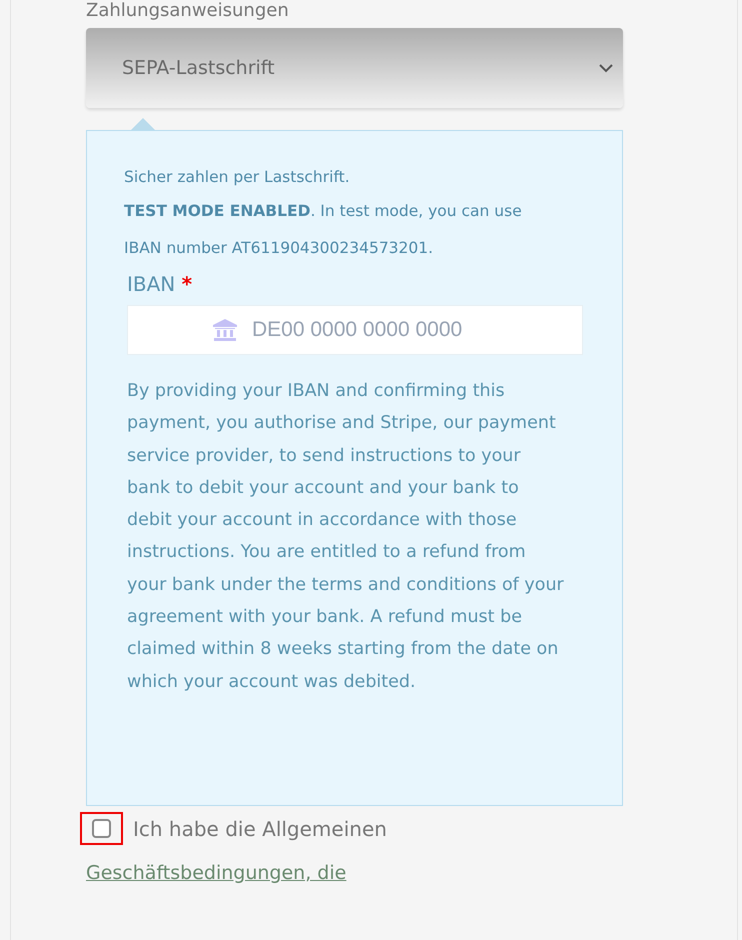 This screenshot has width=742, height=940. What do you see at coordinates (354, 68) in the screenshot?
I see `payment-method-select: SEPA-Lastschrift` at bounding box center [354, 68].